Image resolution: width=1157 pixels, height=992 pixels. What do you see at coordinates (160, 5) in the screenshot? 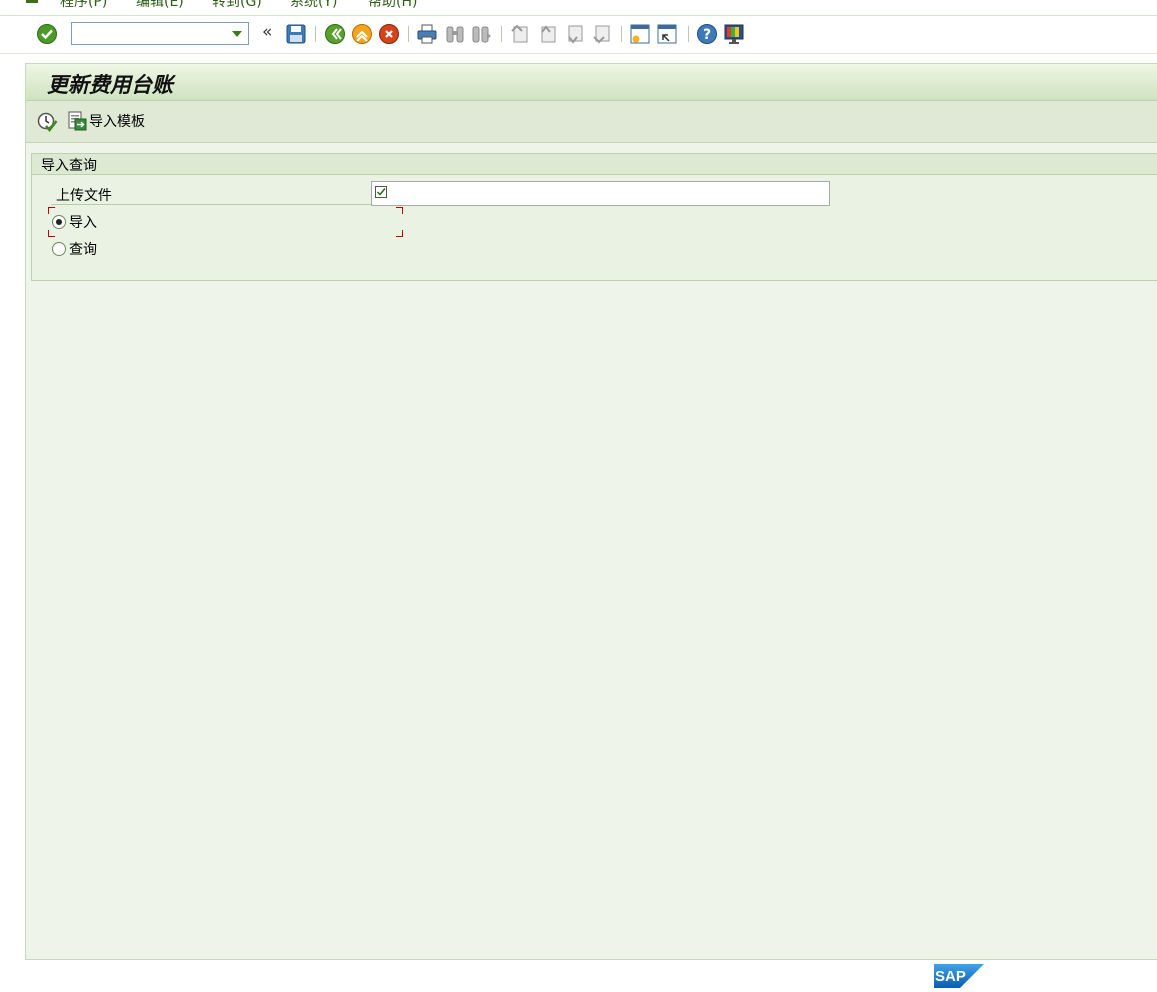
I see `menu-edit: 编辑(E)` at bounding box center [160, 5].